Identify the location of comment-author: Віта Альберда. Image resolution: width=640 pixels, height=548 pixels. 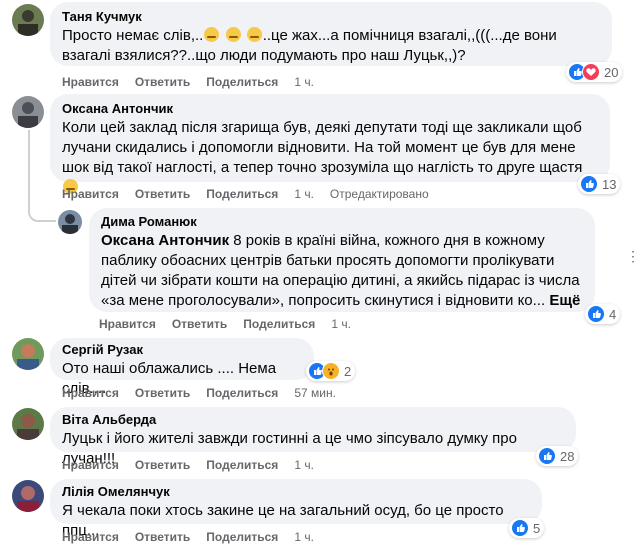
(313, 420).